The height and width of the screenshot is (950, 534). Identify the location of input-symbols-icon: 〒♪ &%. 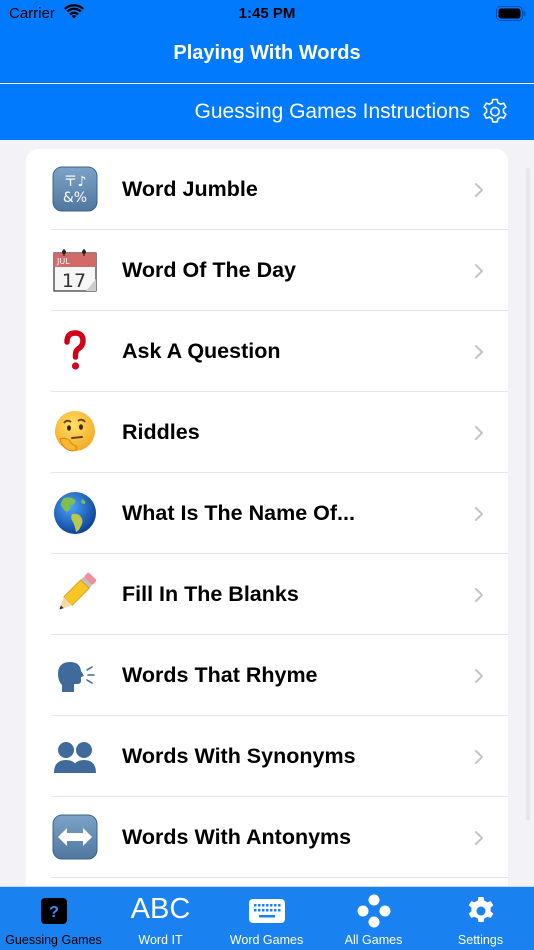
(75, 189).